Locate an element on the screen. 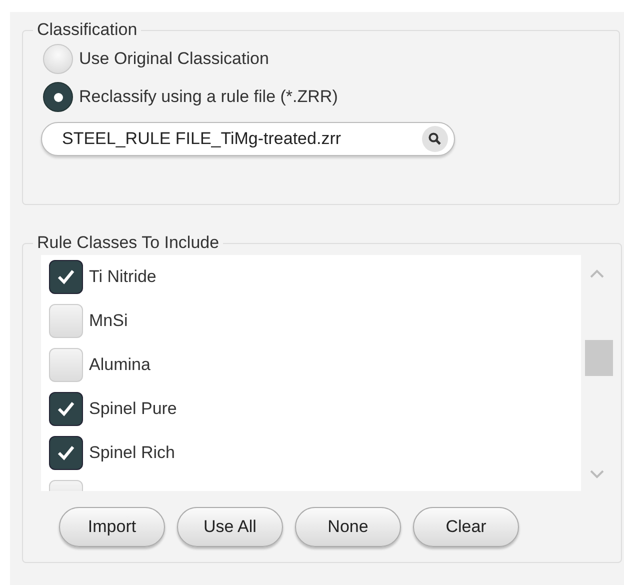 This screenshot has height=585, width=624. checkbox-label: Spinel Rich is located at coordinates (132, 453).